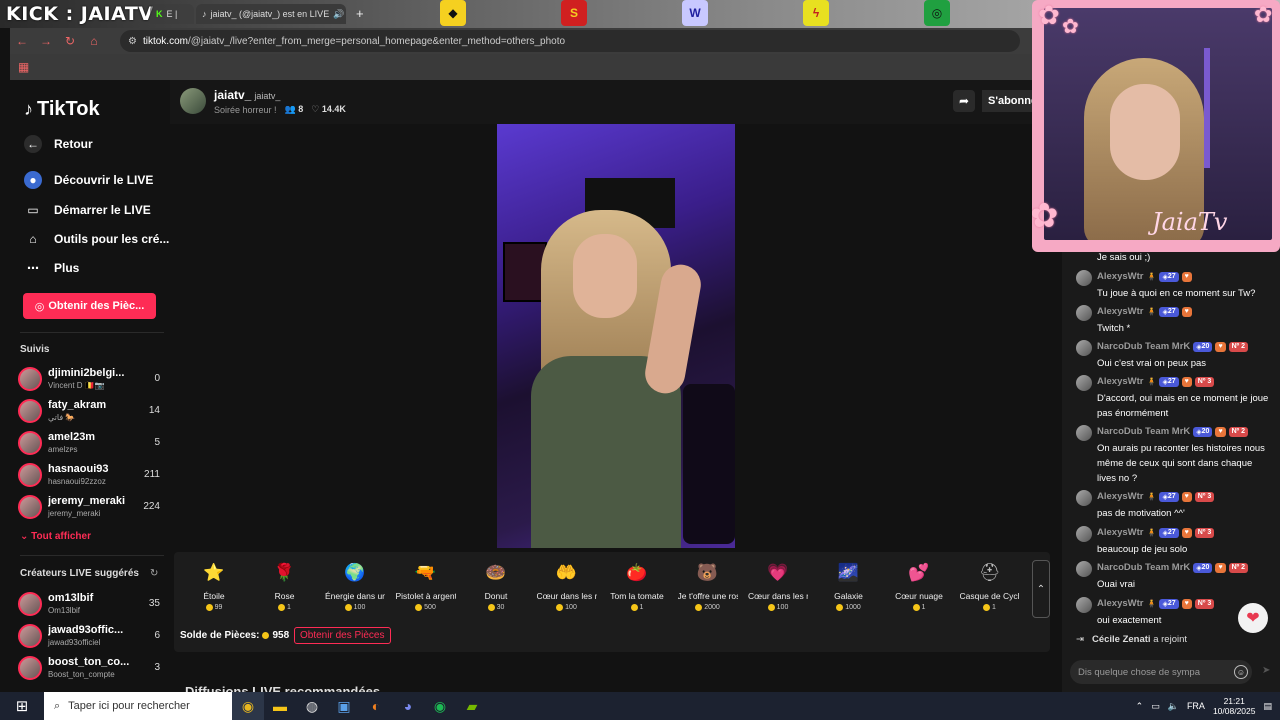 The height and width of the screenshot is (720, 1280). Describe the element at coordinates (333, 109) in the screenshot. I see `like-count: 14.4K` at that location.